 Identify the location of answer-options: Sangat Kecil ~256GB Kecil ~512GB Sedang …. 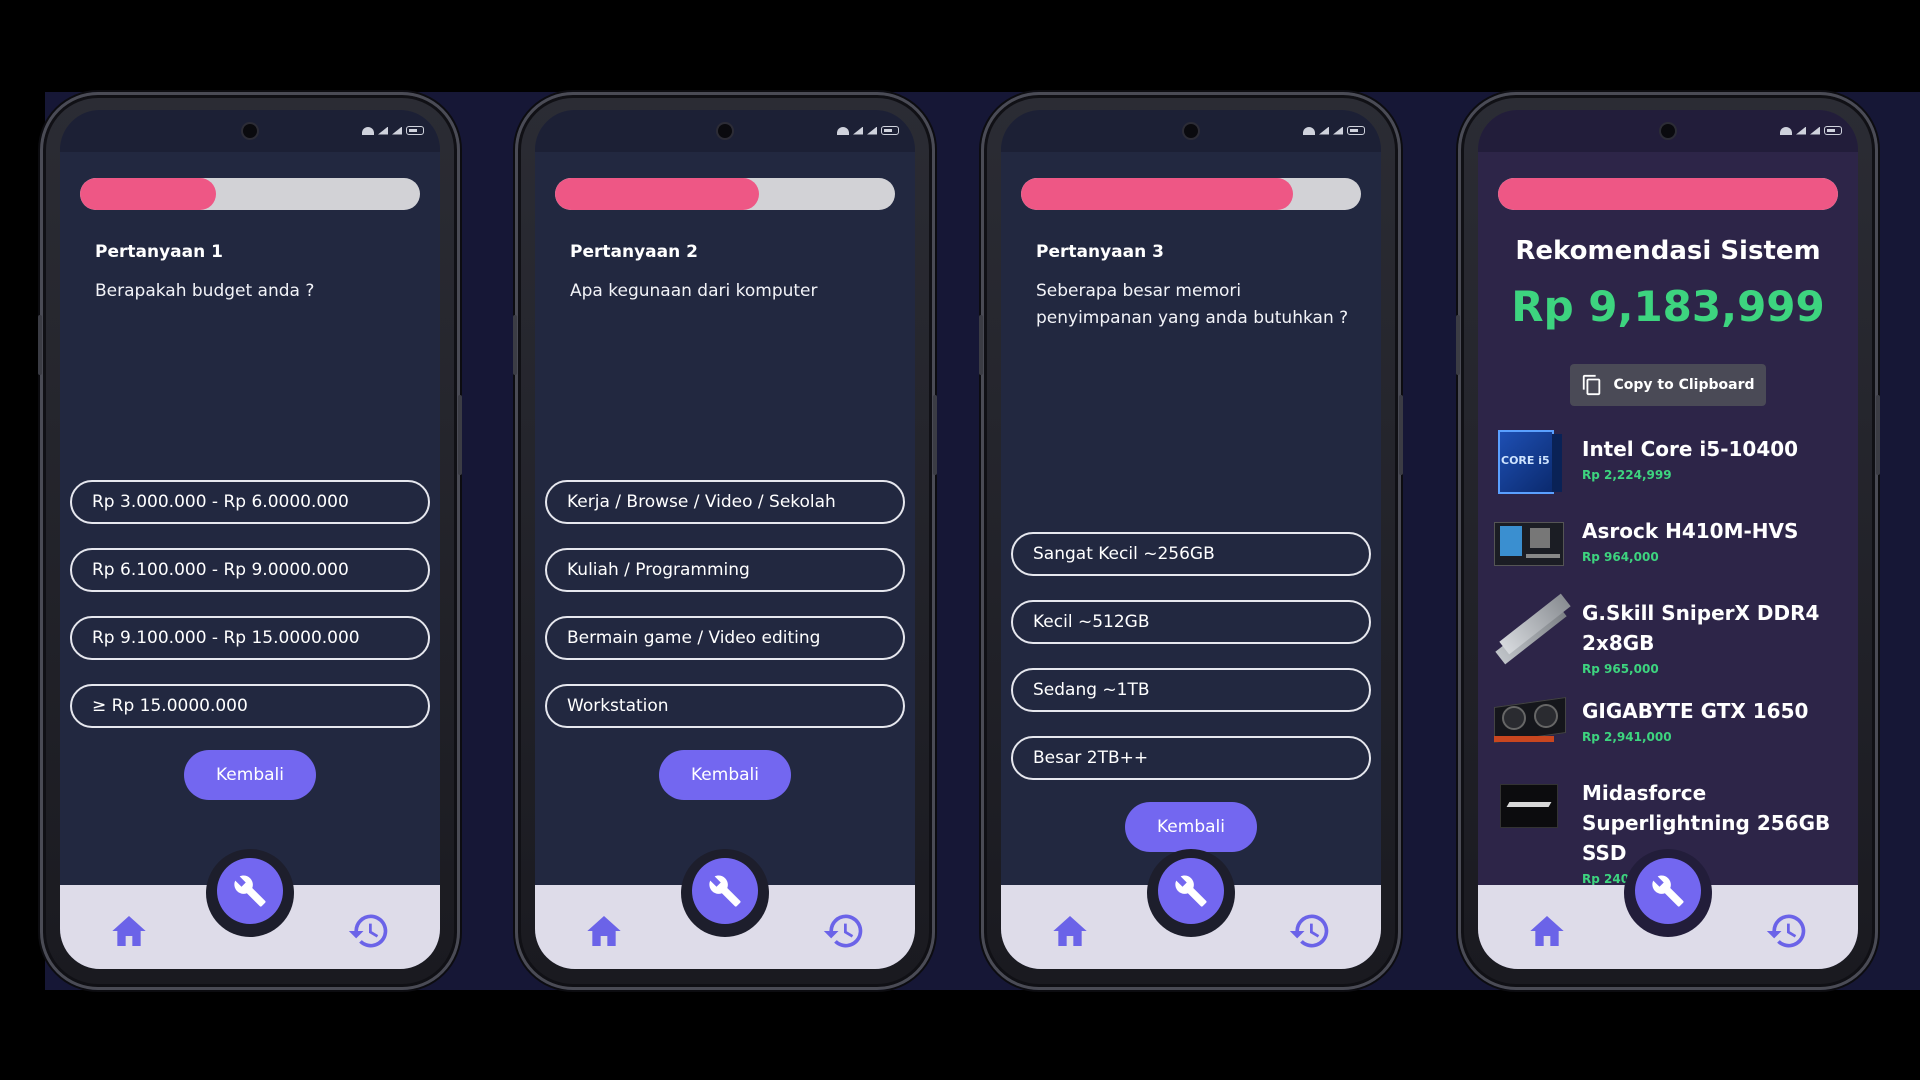
(1191, 668).